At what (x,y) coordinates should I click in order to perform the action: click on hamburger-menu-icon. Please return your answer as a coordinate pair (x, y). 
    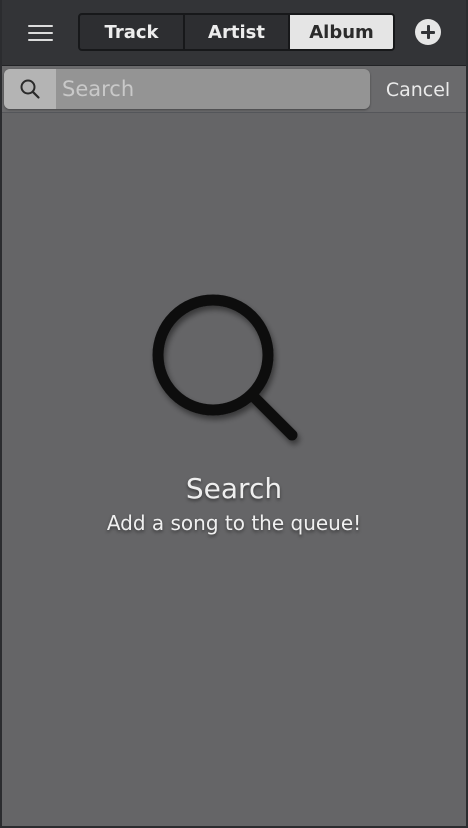
    Looking at the image, I should click on (40, 26).